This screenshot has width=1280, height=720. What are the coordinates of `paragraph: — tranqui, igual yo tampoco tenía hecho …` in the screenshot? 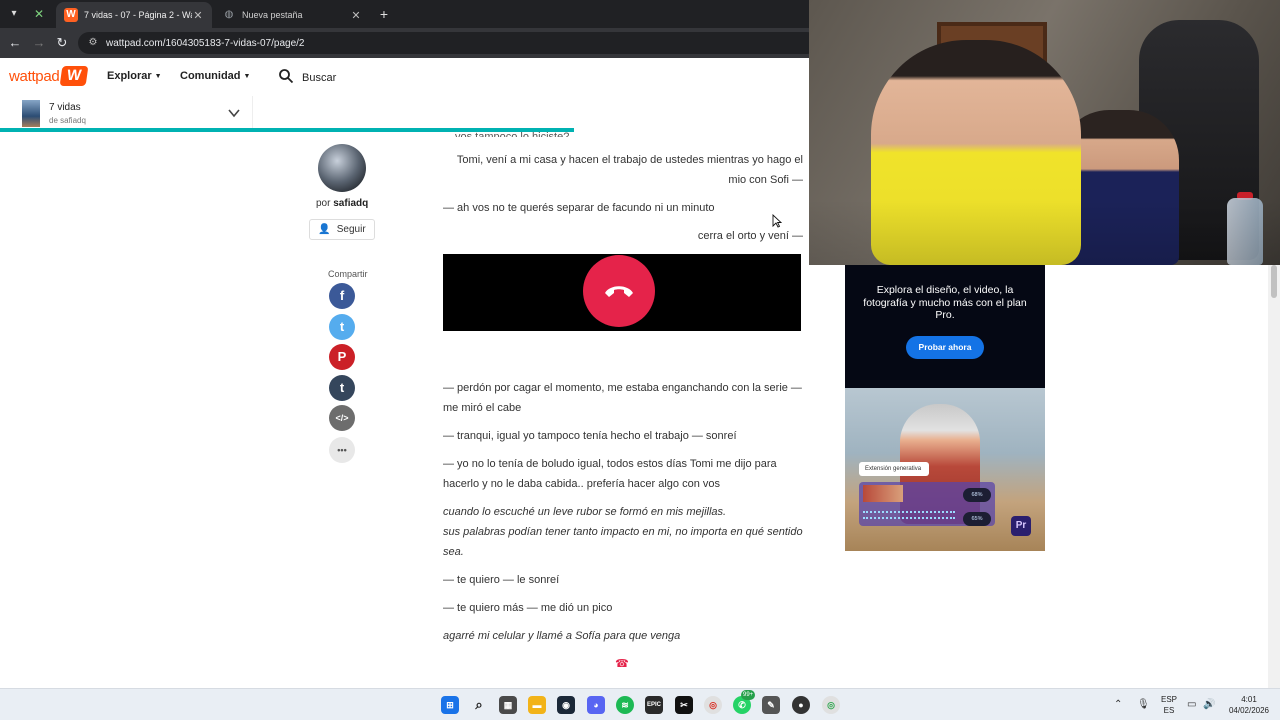 It's located at (590, 436).